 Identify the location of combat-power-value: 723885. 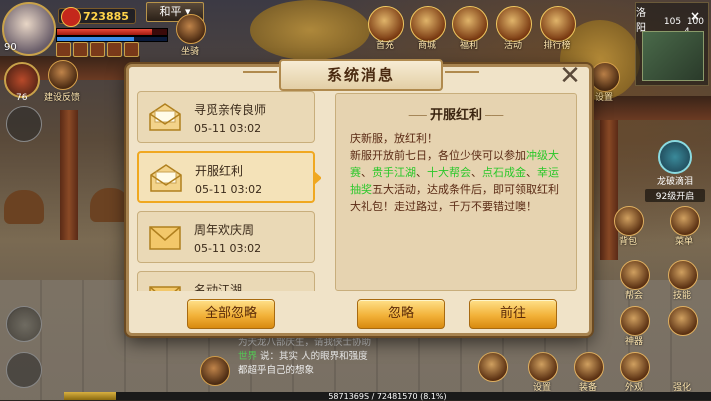
(106, 16).